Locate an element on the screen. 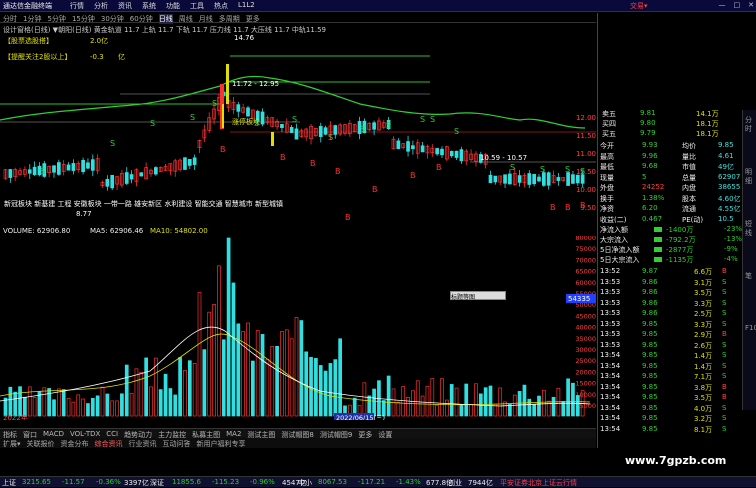  period-tab: 多周期 is located at coordinates (229, 19).